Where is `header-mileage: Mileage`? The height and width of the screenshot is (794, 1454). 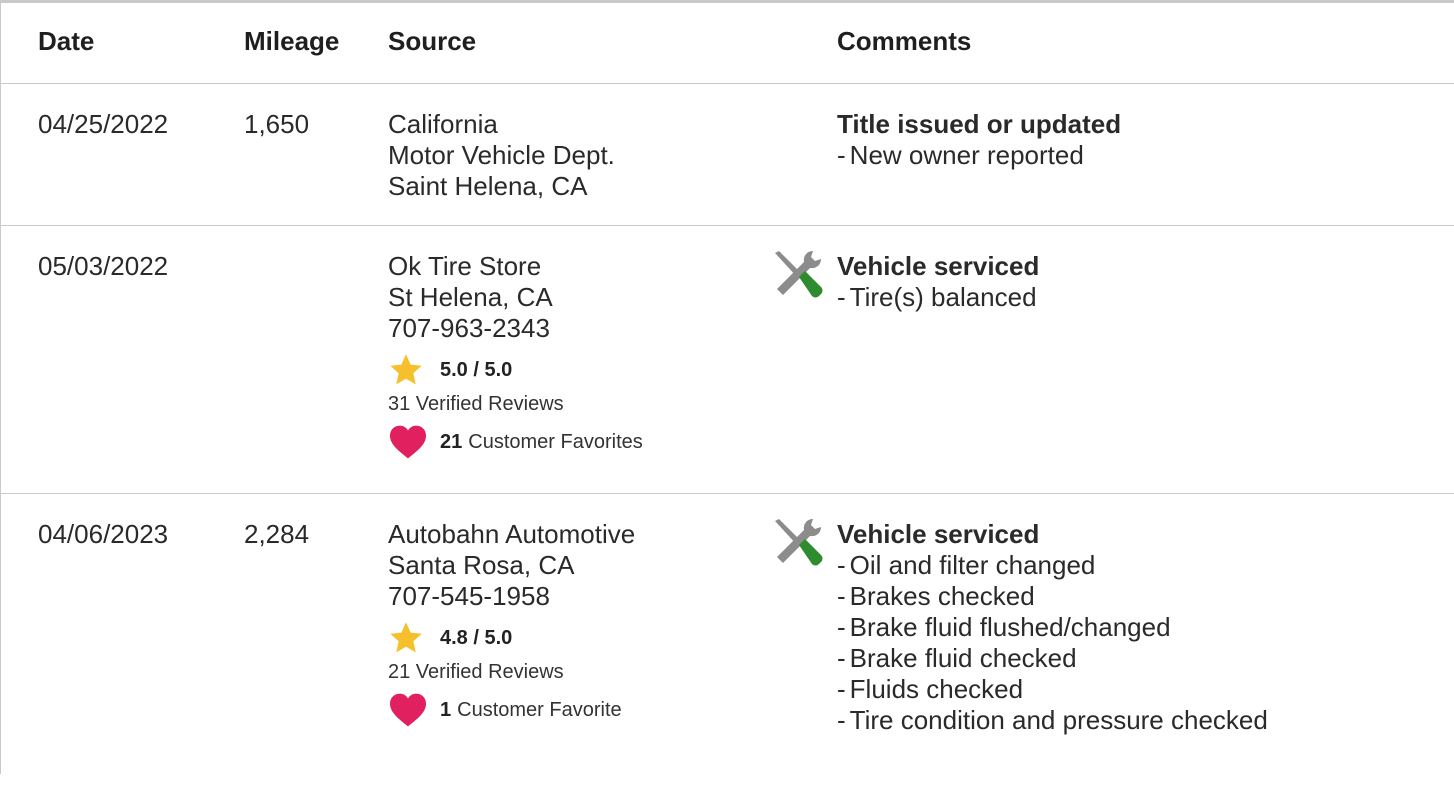
header-mileage: Mileage is located at coordinates (292, 41).